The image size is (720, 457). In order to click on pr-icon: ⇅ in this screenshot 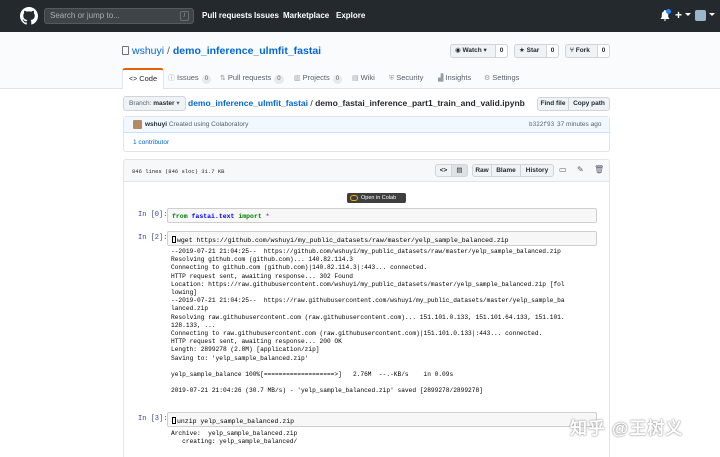, I will do `click(223, 78)`.